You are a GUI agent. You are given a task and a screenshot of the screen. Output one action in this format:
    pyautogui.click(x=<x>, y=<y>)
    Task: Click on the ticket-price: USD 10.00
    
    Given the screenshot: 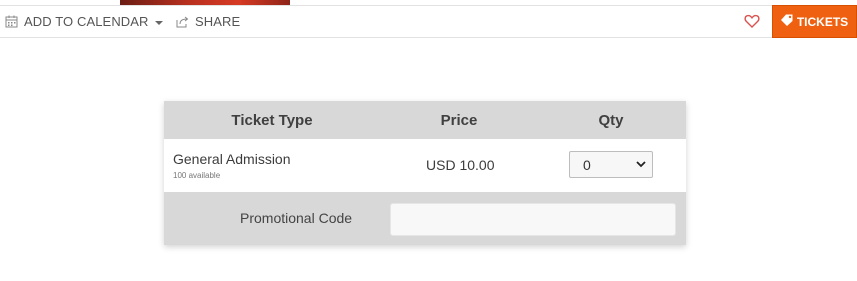 What is the action you would take?
    pyautogui.click(x=460, y=165)
    